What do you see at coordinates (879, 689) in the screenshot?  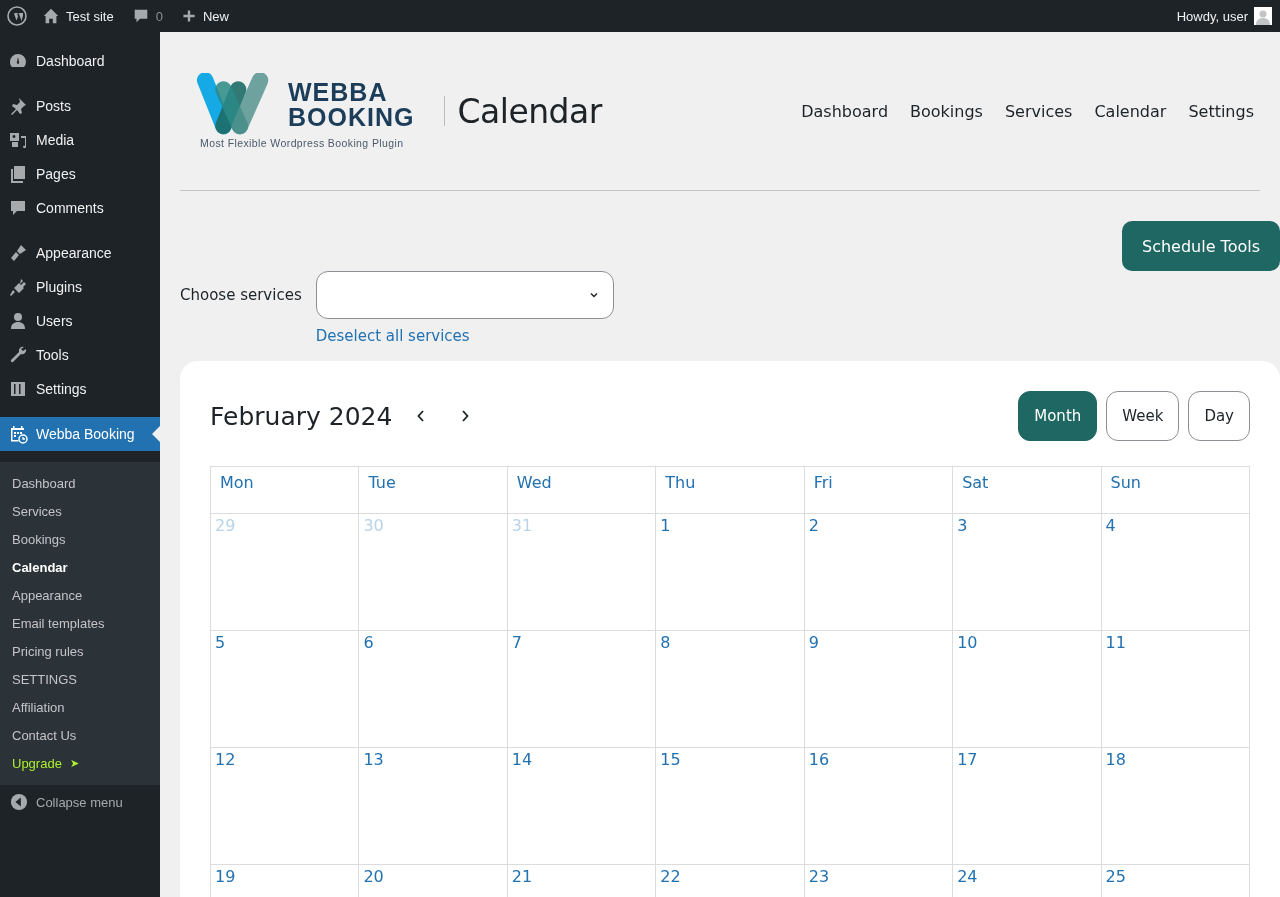 I see `day-cell: 9` at bounding box center [879, 689].